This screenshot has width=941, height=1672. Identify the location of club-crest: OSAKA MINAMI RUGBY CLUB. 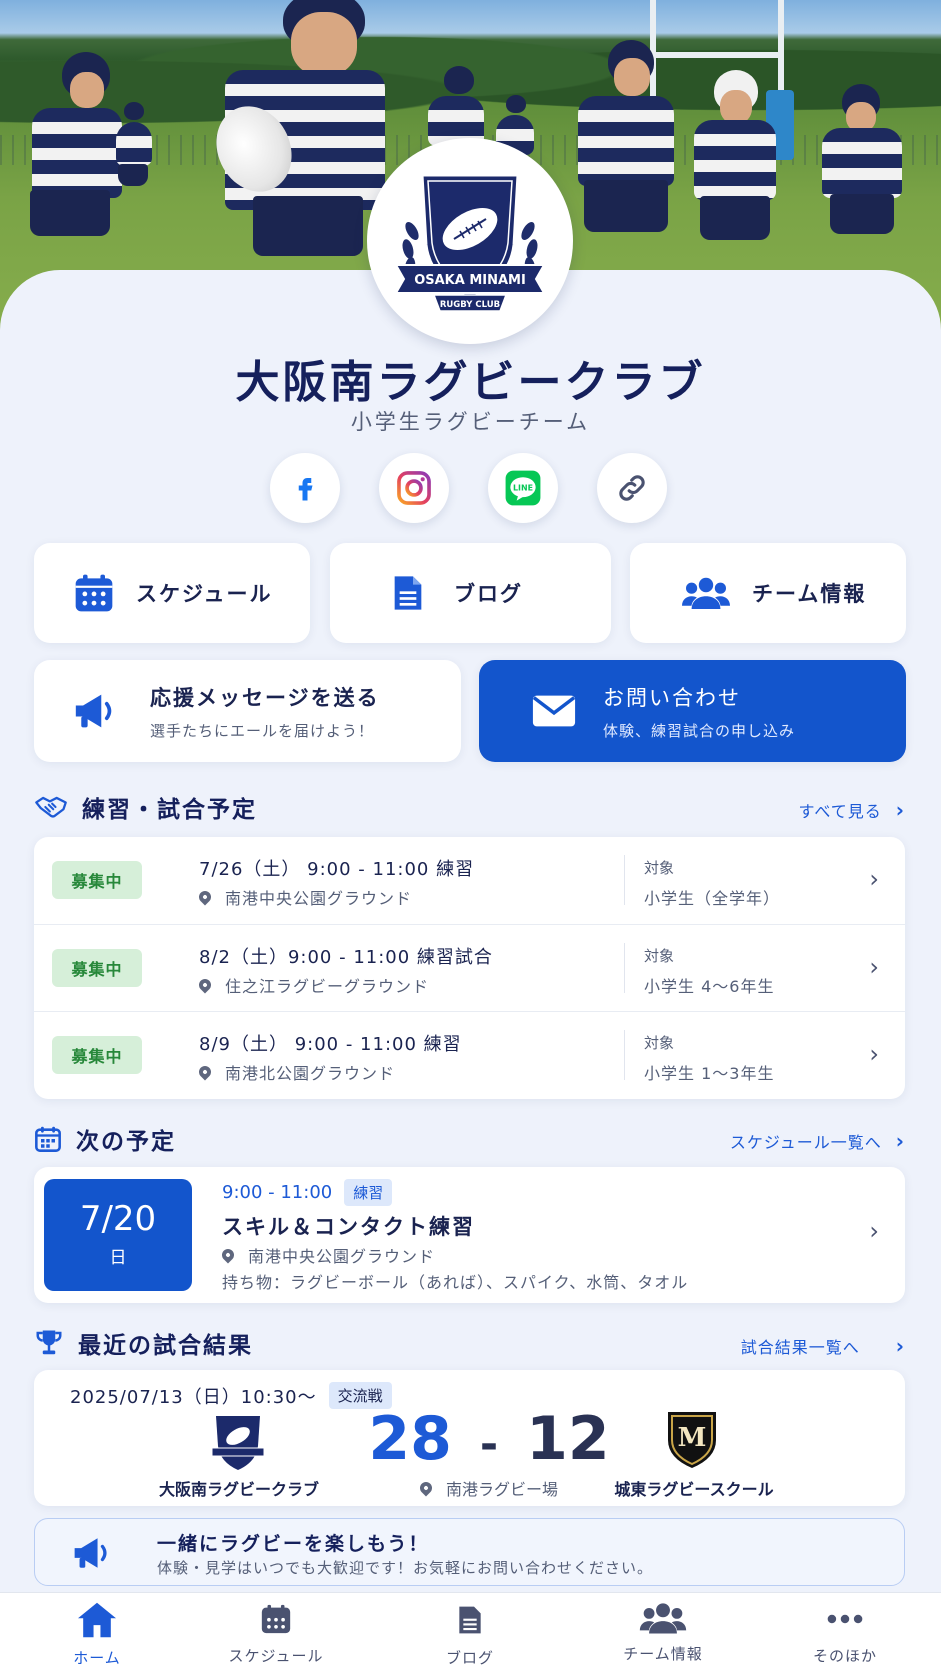
(470, 241).